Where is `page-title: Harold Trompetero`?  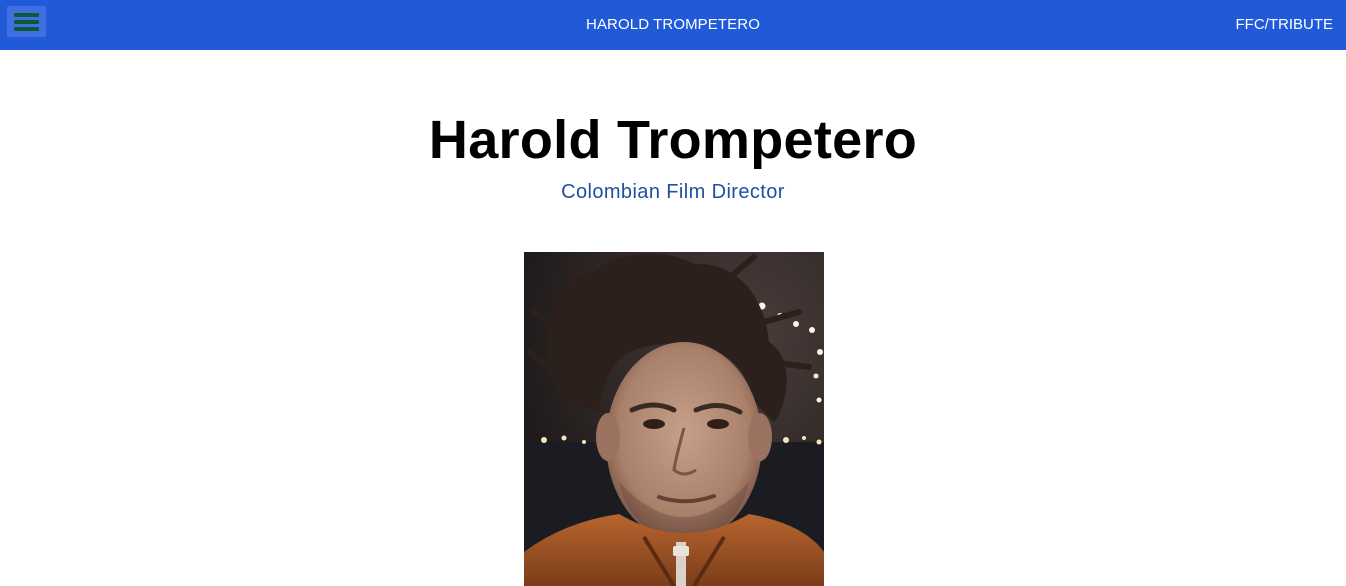
page-title: Harold Trompetero is located at coordinates (673, 140).